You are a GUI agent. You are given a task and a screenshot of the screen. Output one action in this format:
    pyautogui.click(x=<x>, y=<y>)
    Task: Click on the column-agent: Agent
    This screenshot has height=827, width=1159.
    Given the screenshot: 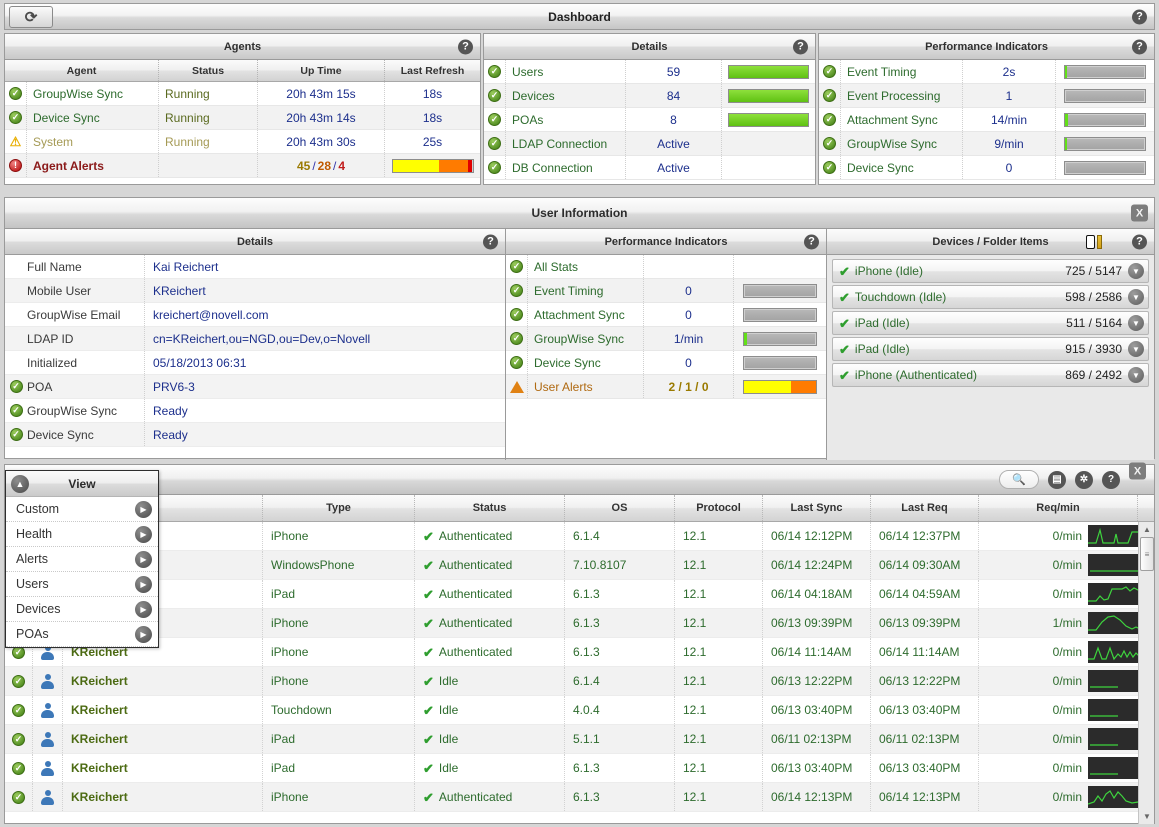 What is the action you would take?
    pyautogui.click(x=82, y=70)
    